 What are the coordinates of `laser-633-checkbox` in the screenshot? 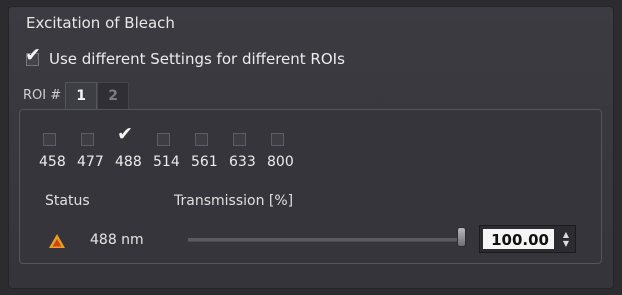 It's located at (239, 139).